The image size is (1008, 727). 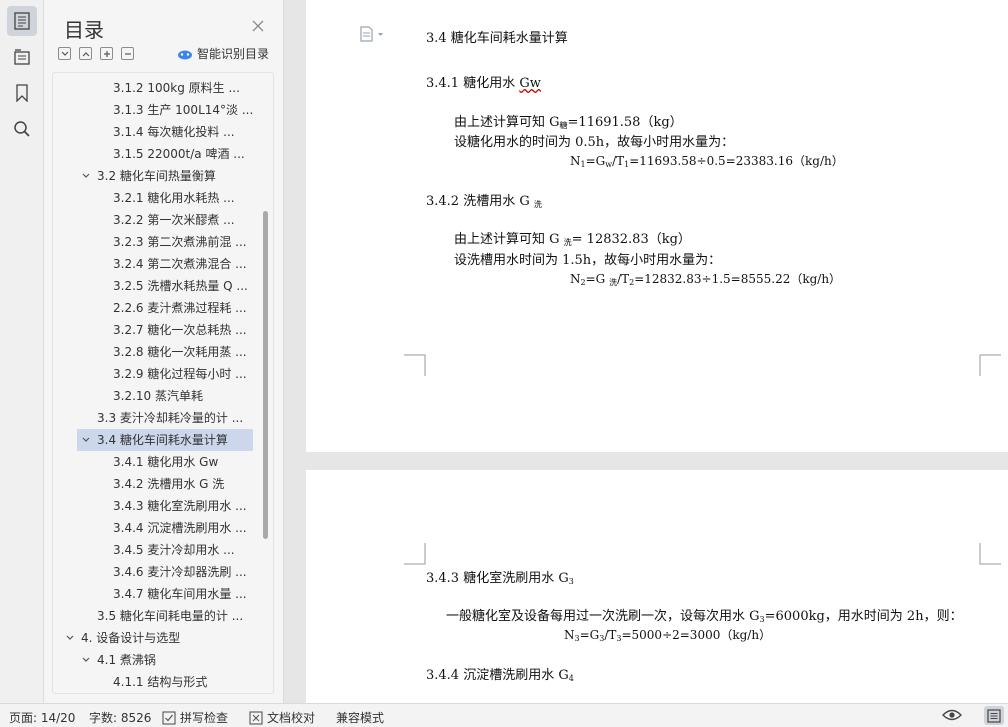 What do you see at coordinates (258, 25) in the screenshot?
I see `close-icon` at bounding box center [258, 25].